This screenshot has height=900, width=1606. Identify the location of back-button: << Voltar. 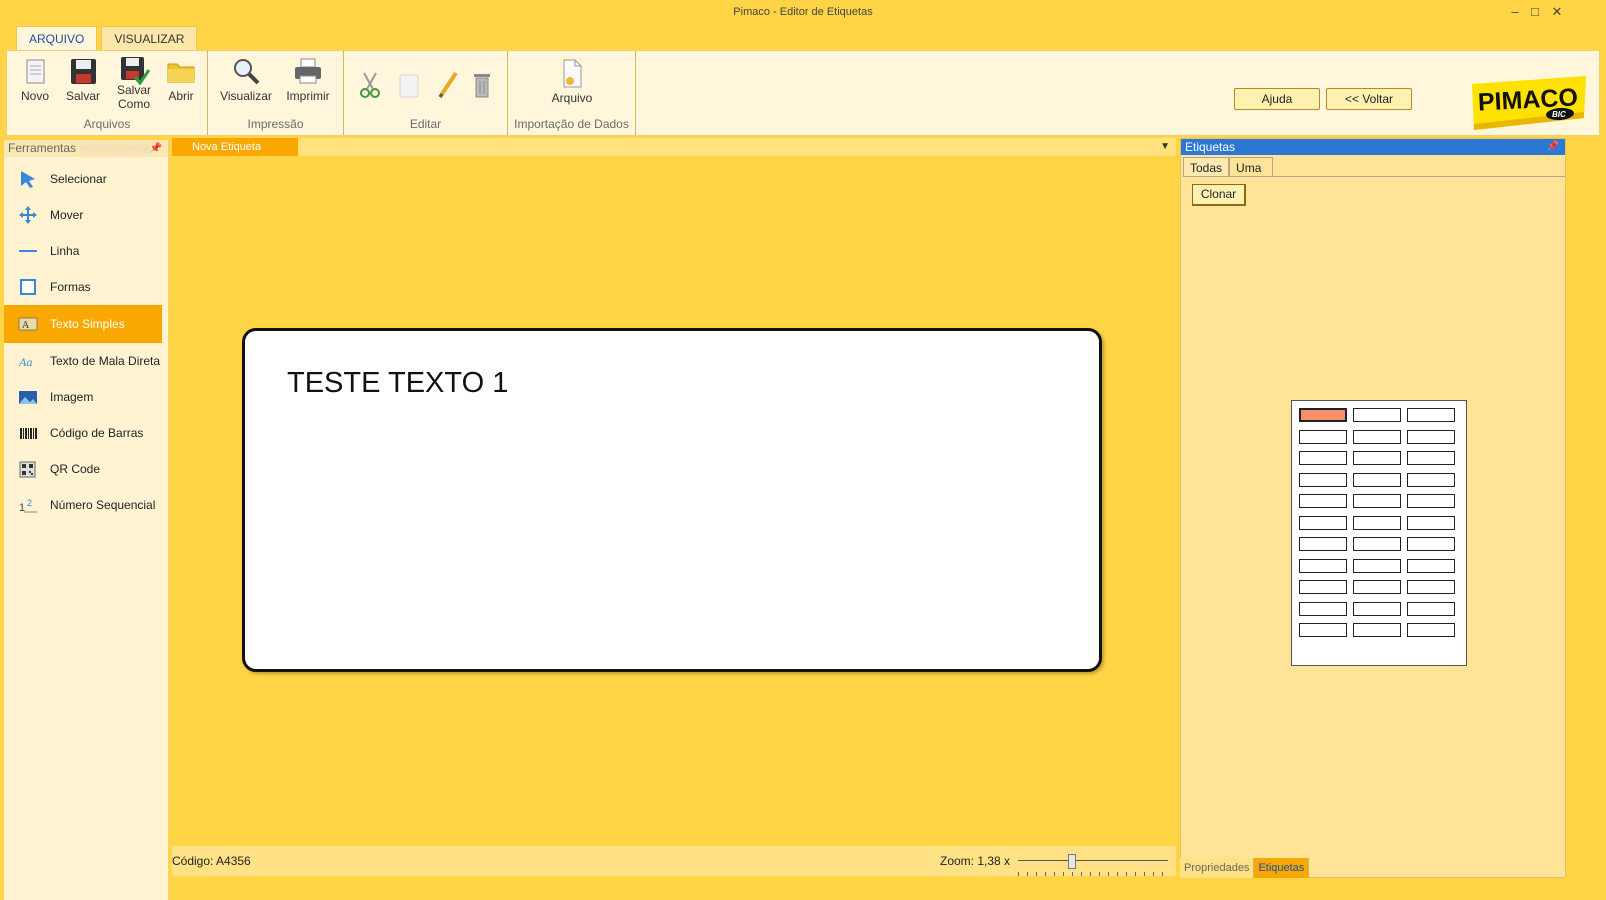
(1369, 99).